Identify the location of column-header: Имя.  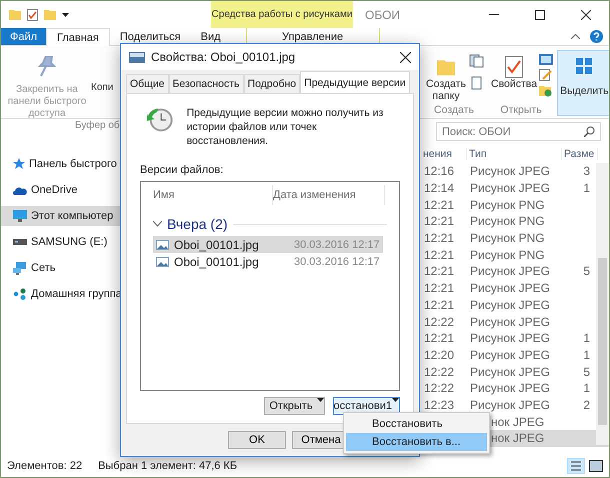
(213, 195).